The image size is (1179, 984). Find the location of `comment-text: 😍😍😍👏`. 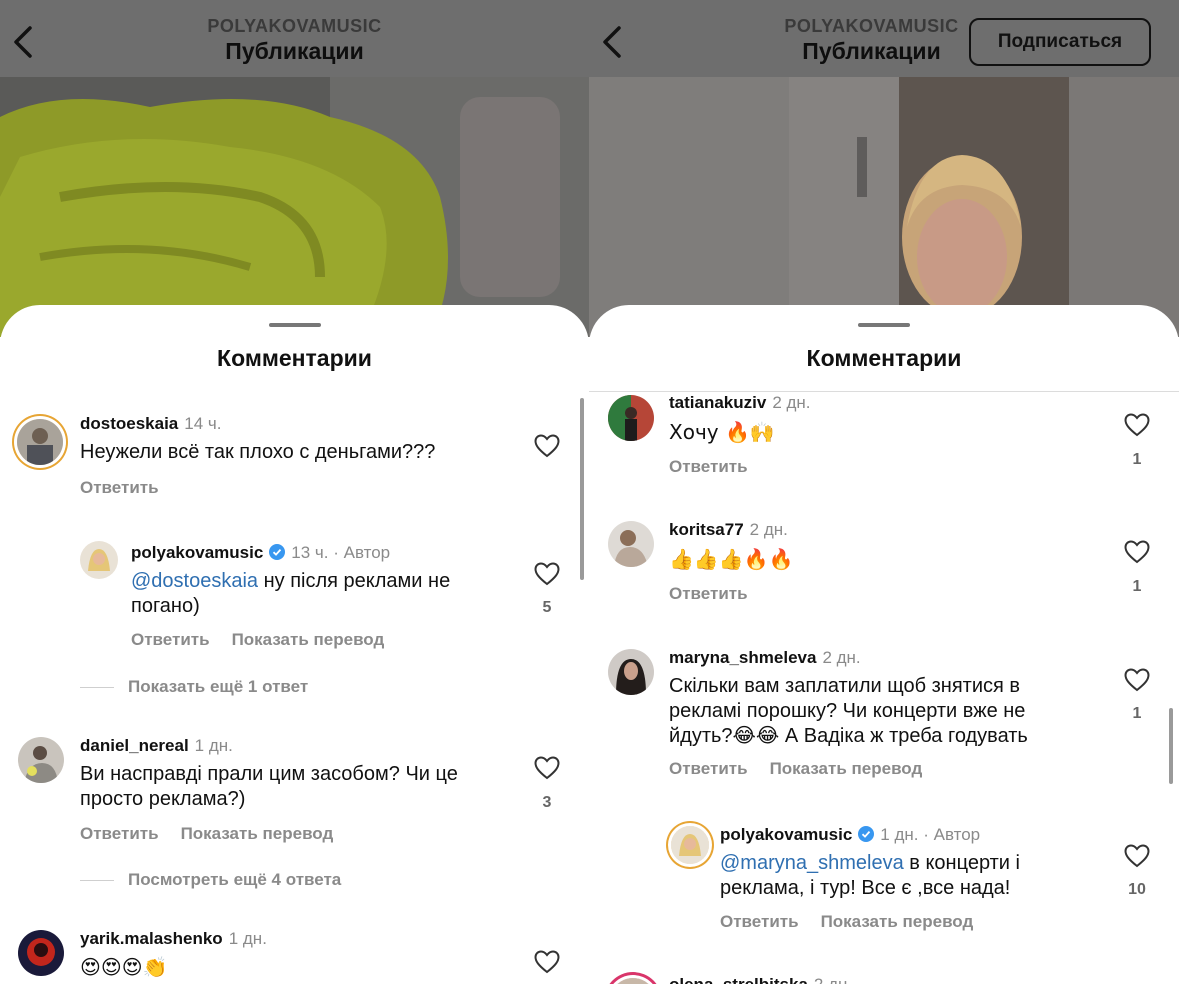

comment-text: 😍😍😍👏 is located at coordinates (124, 967).